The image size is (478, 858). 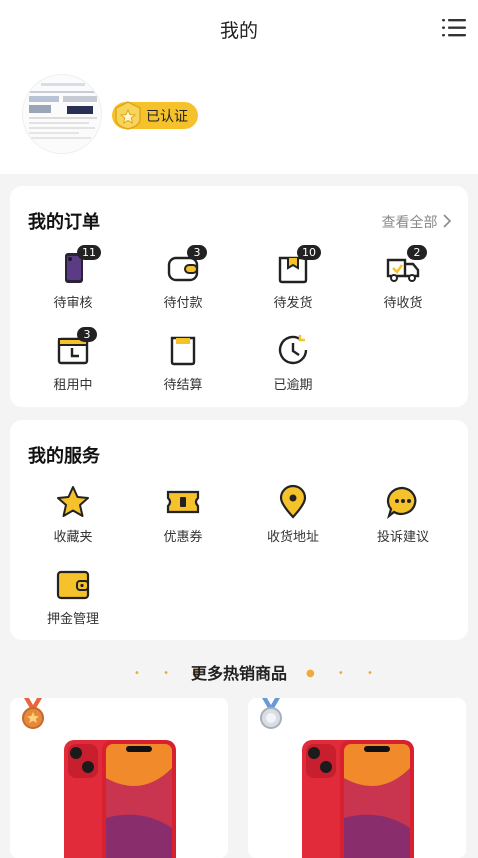 I want to click on verified-shield-icon, so click(x=128, y=115).